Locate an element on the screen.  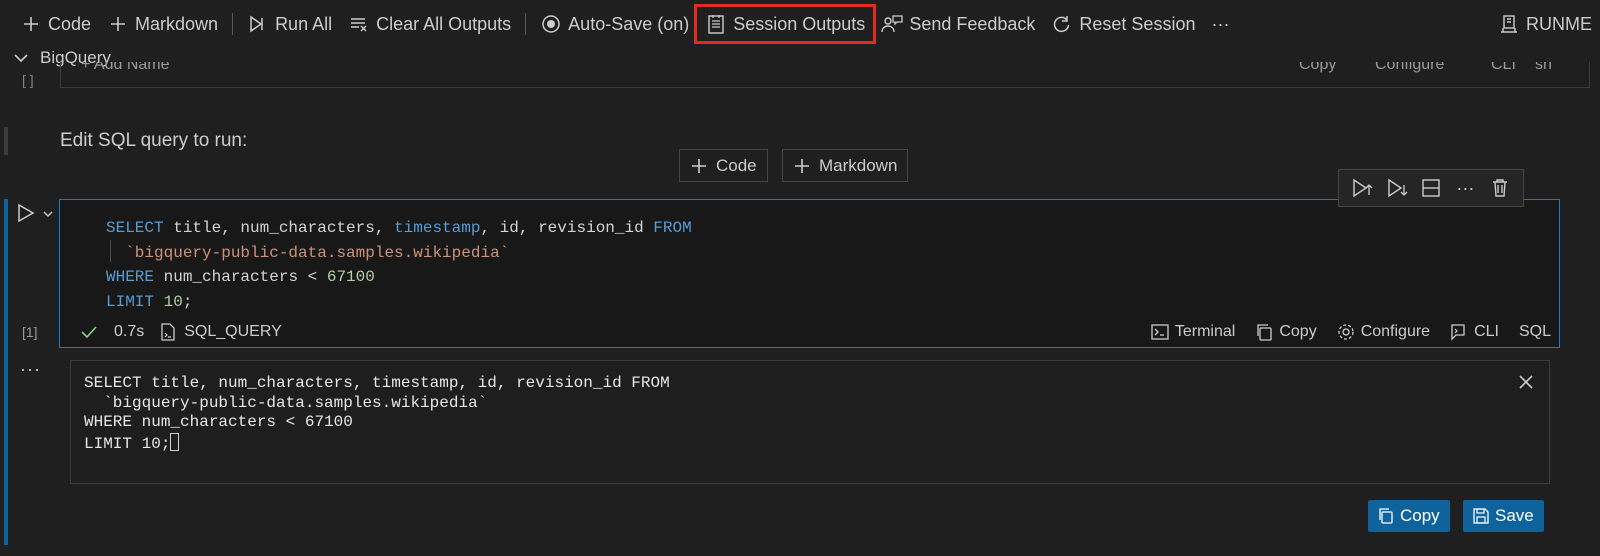
code-line: `bigquery-public-data.samples.wikipedia` is located at coordinates (317, 252).